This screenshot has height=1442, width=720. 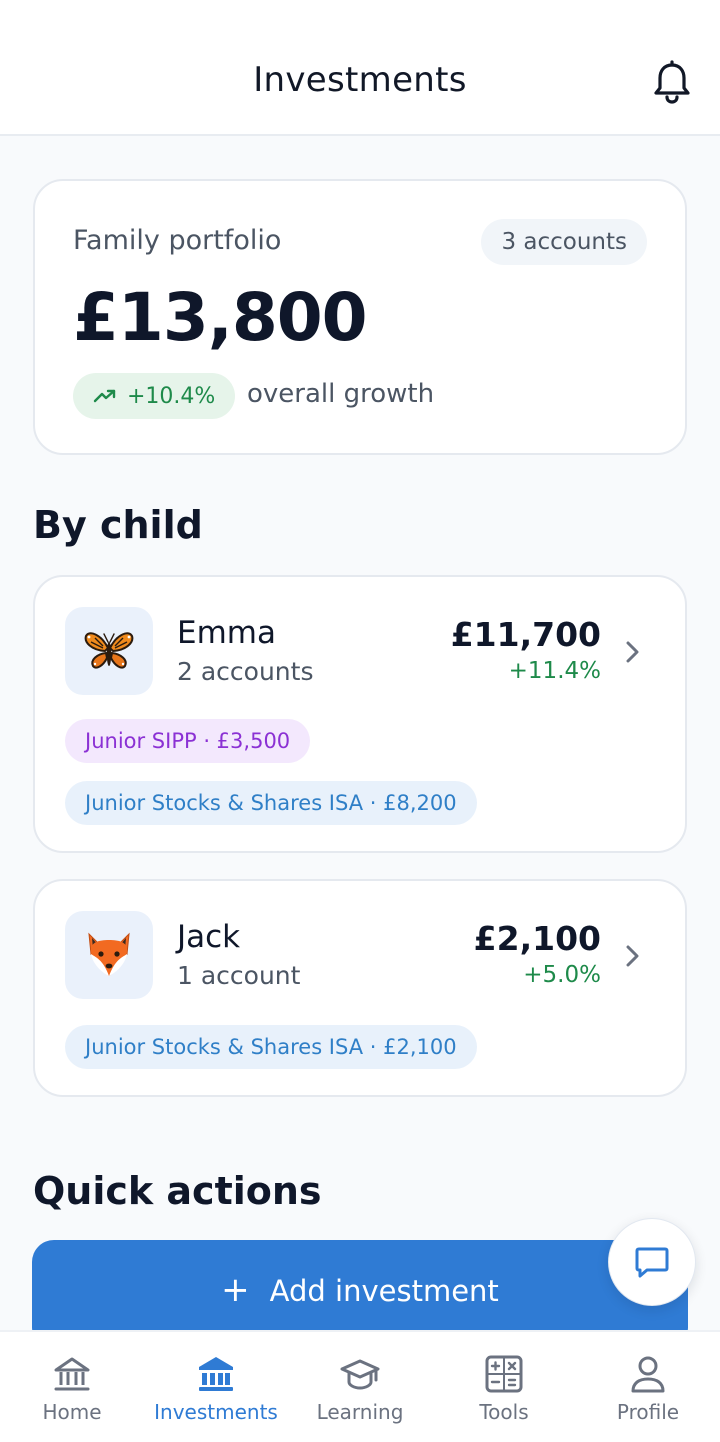 I want to click on nav-profile: Profile, so click(x=648, y=1387).